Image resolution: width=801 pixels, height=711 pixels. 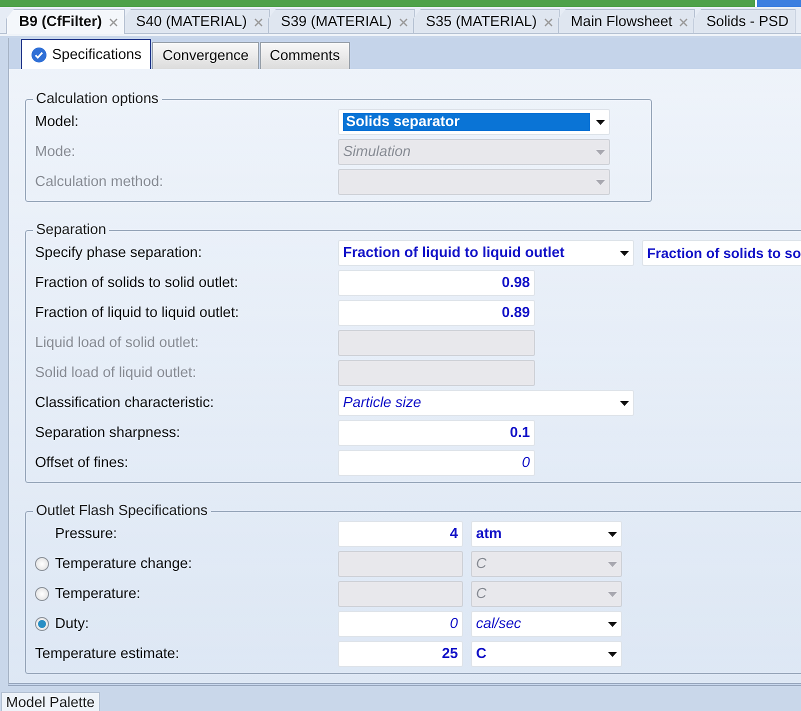 What do you see at coordinates (118, 253) in the screenshot?
I see `field-label: Specify phase separation:` at bounding box center [118, 253].